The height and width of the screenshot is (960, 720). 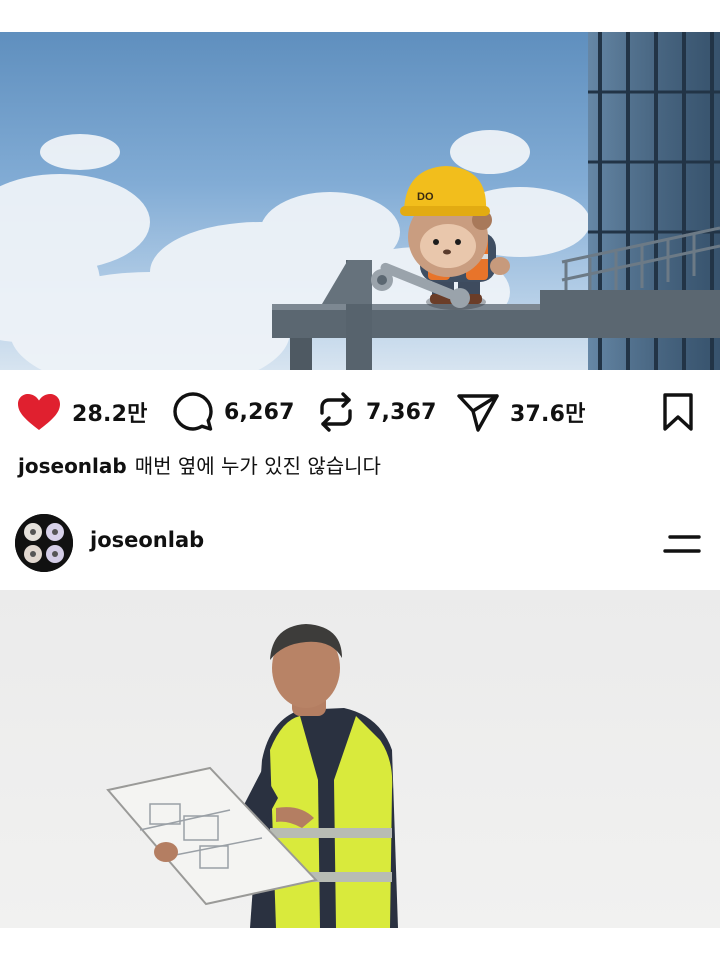 What do you see at coordinates (478, 412) in the screenshot?
I see `send-icon` at bounding box center [478, 412].